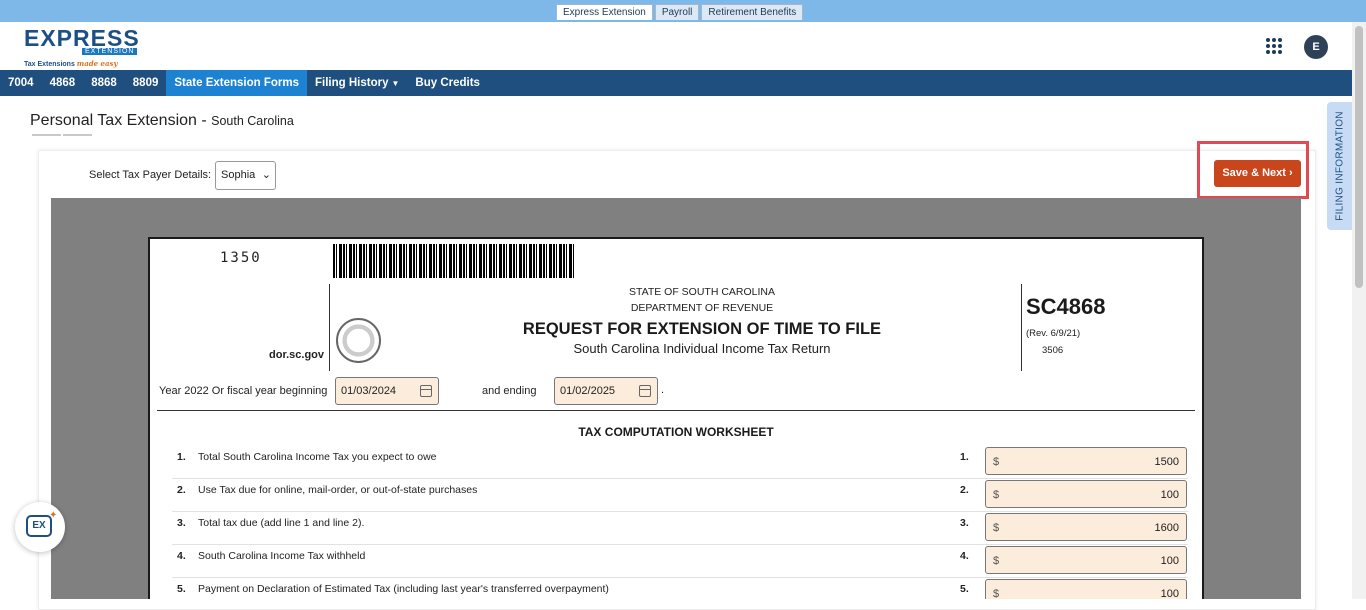  Describe the element at coordinates (1339, 166) in the screenshot. I see `filing-information-tab: FILING INFORMATION` at that location.